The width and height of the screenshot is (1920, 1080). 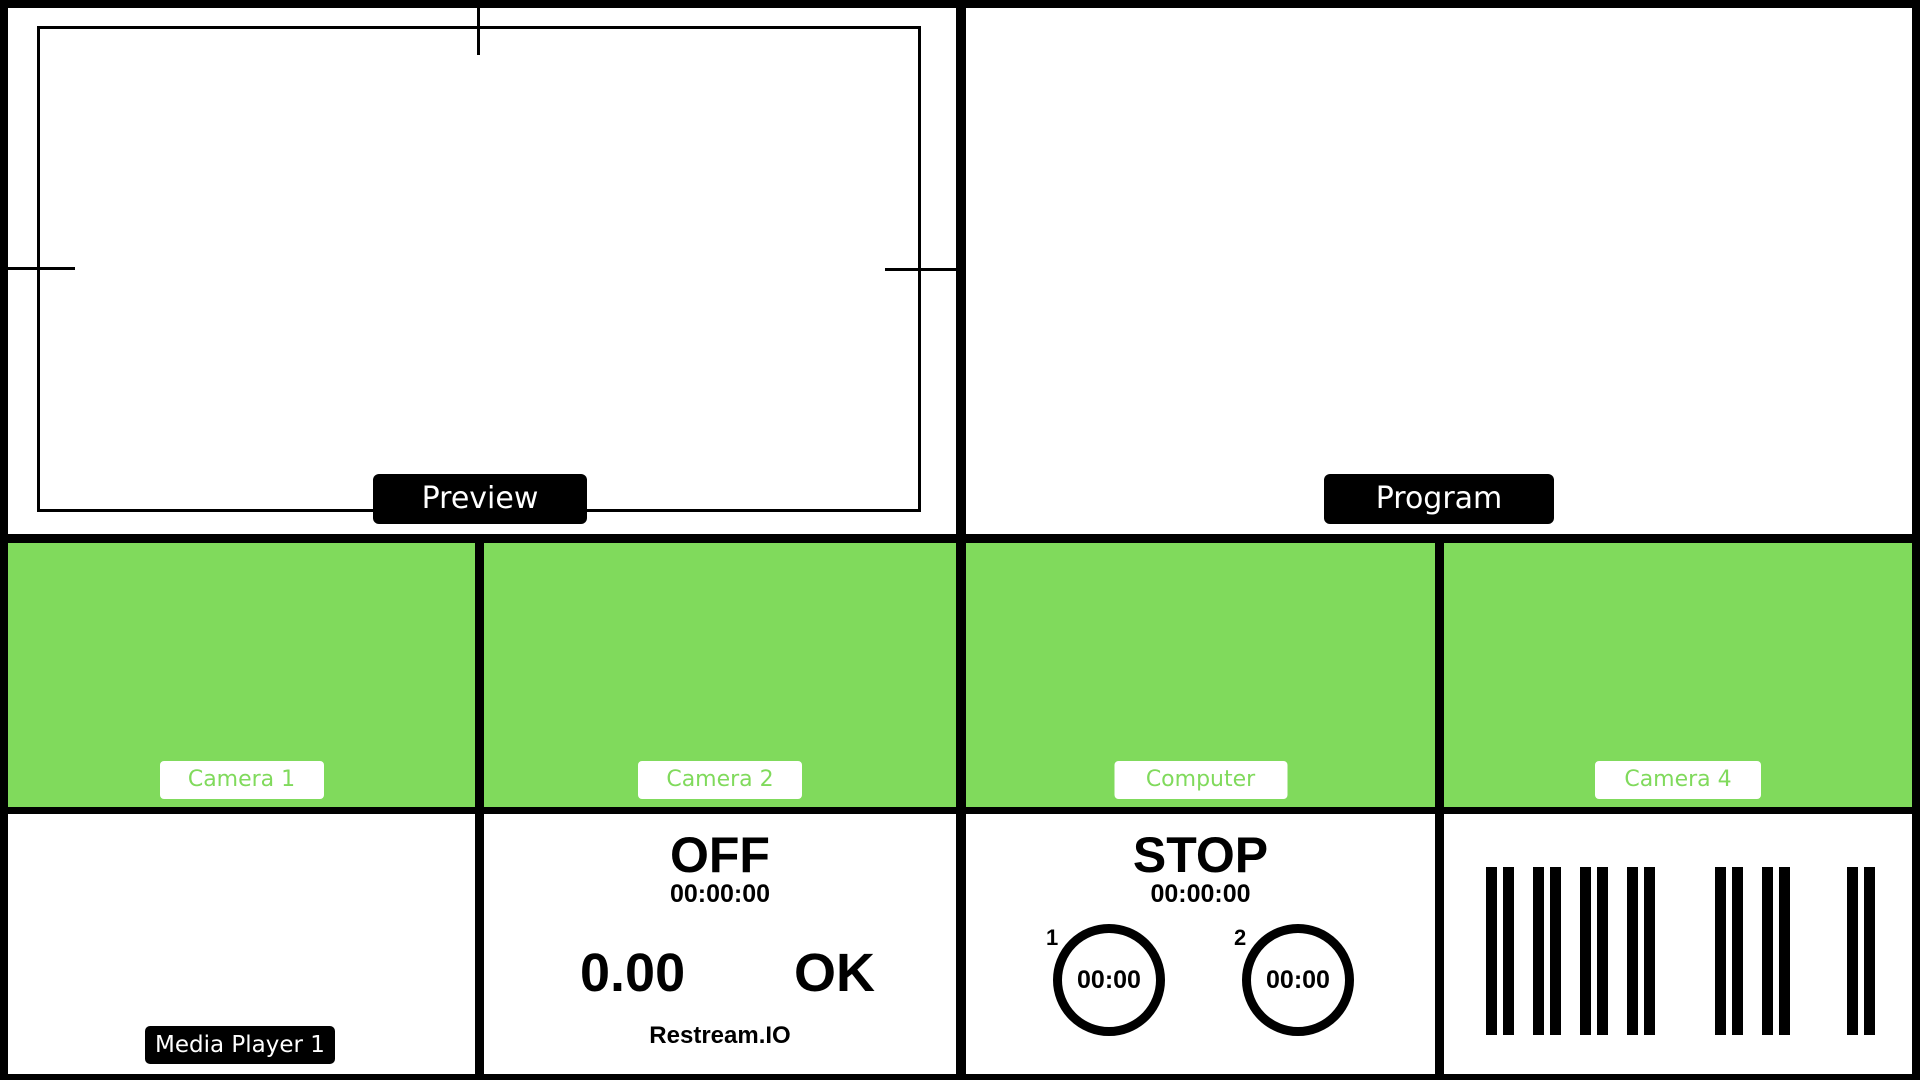 I want to click on program-label: Program, so click(x=1439, y=499).